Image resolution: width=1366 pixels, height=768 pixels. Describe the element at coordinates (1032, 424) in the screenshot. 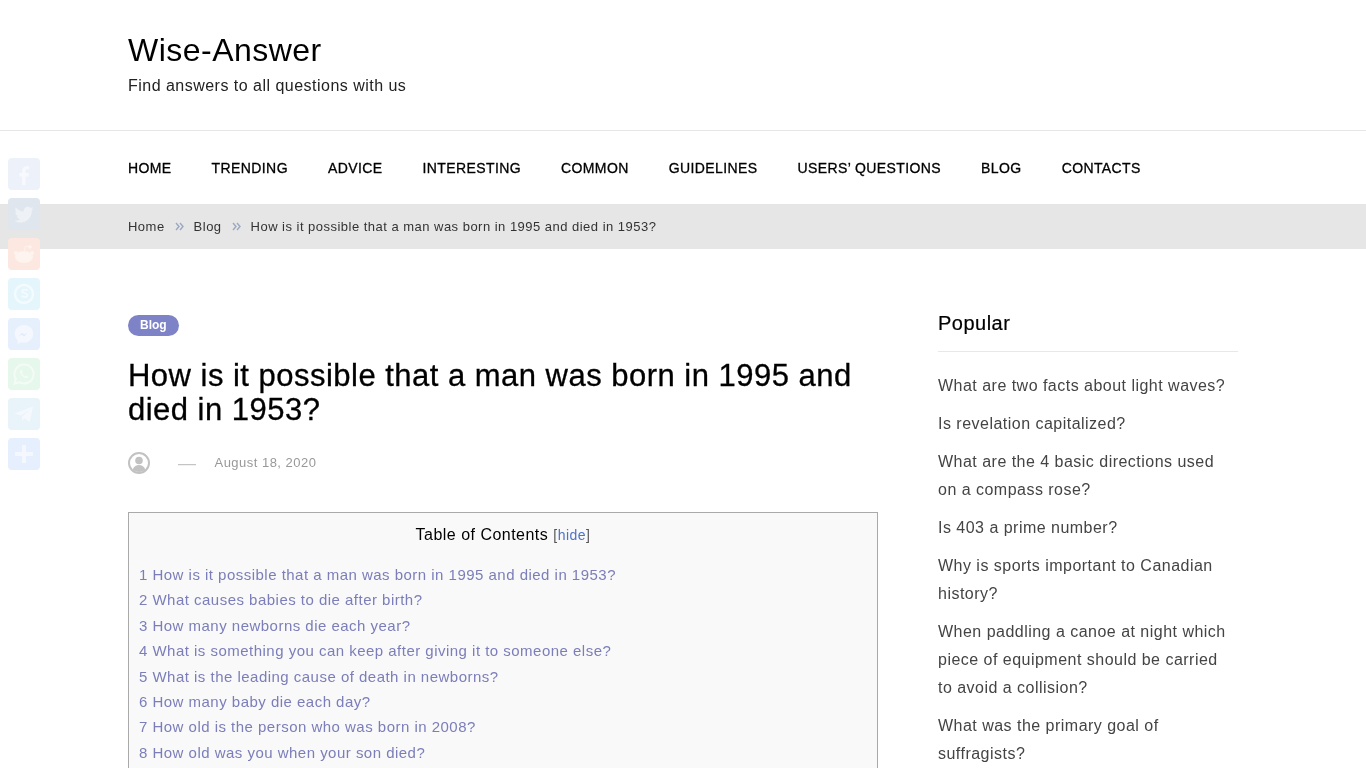

I see `popular-post-link: Is revelation capitalized?` at that location.